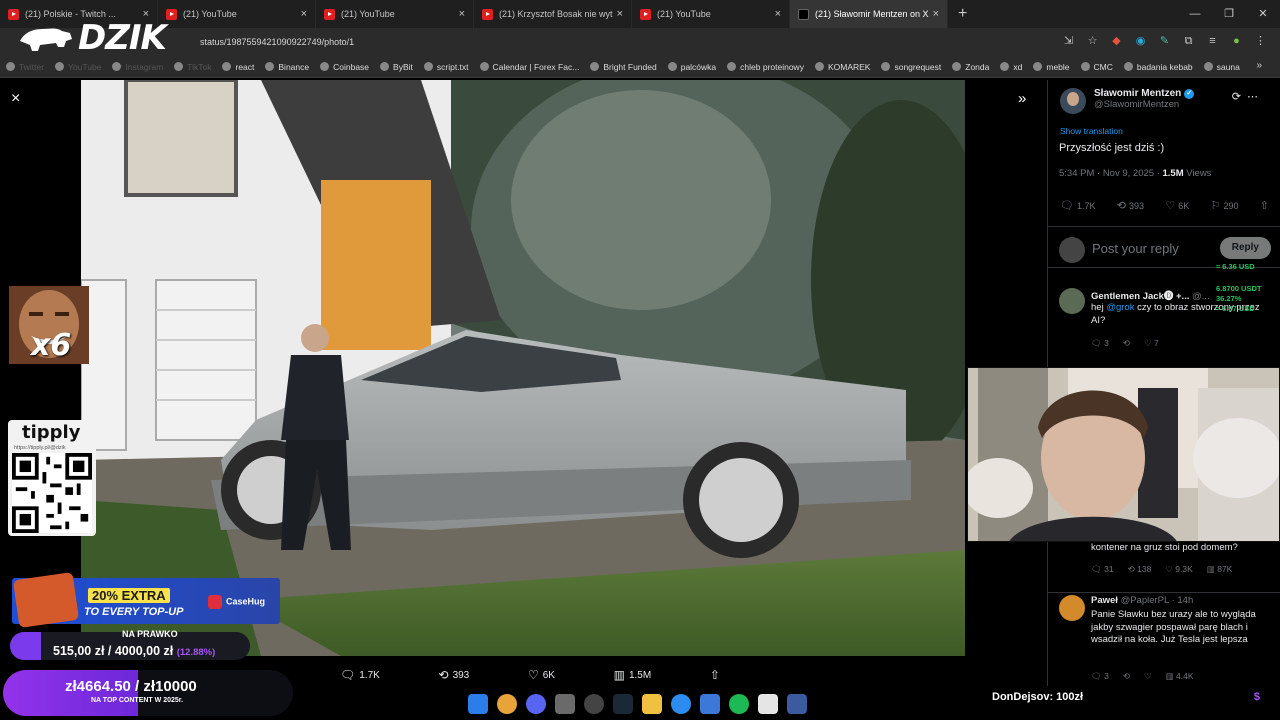 The image size is (1280, 720). I want to click on bookmark-item: sauna, so click(1221, 67).